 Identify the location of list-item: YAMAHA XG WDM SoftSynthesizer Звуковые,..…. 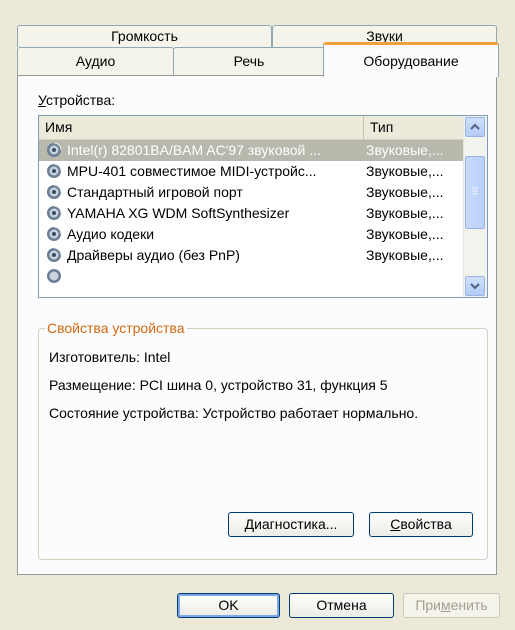
(251, 213).